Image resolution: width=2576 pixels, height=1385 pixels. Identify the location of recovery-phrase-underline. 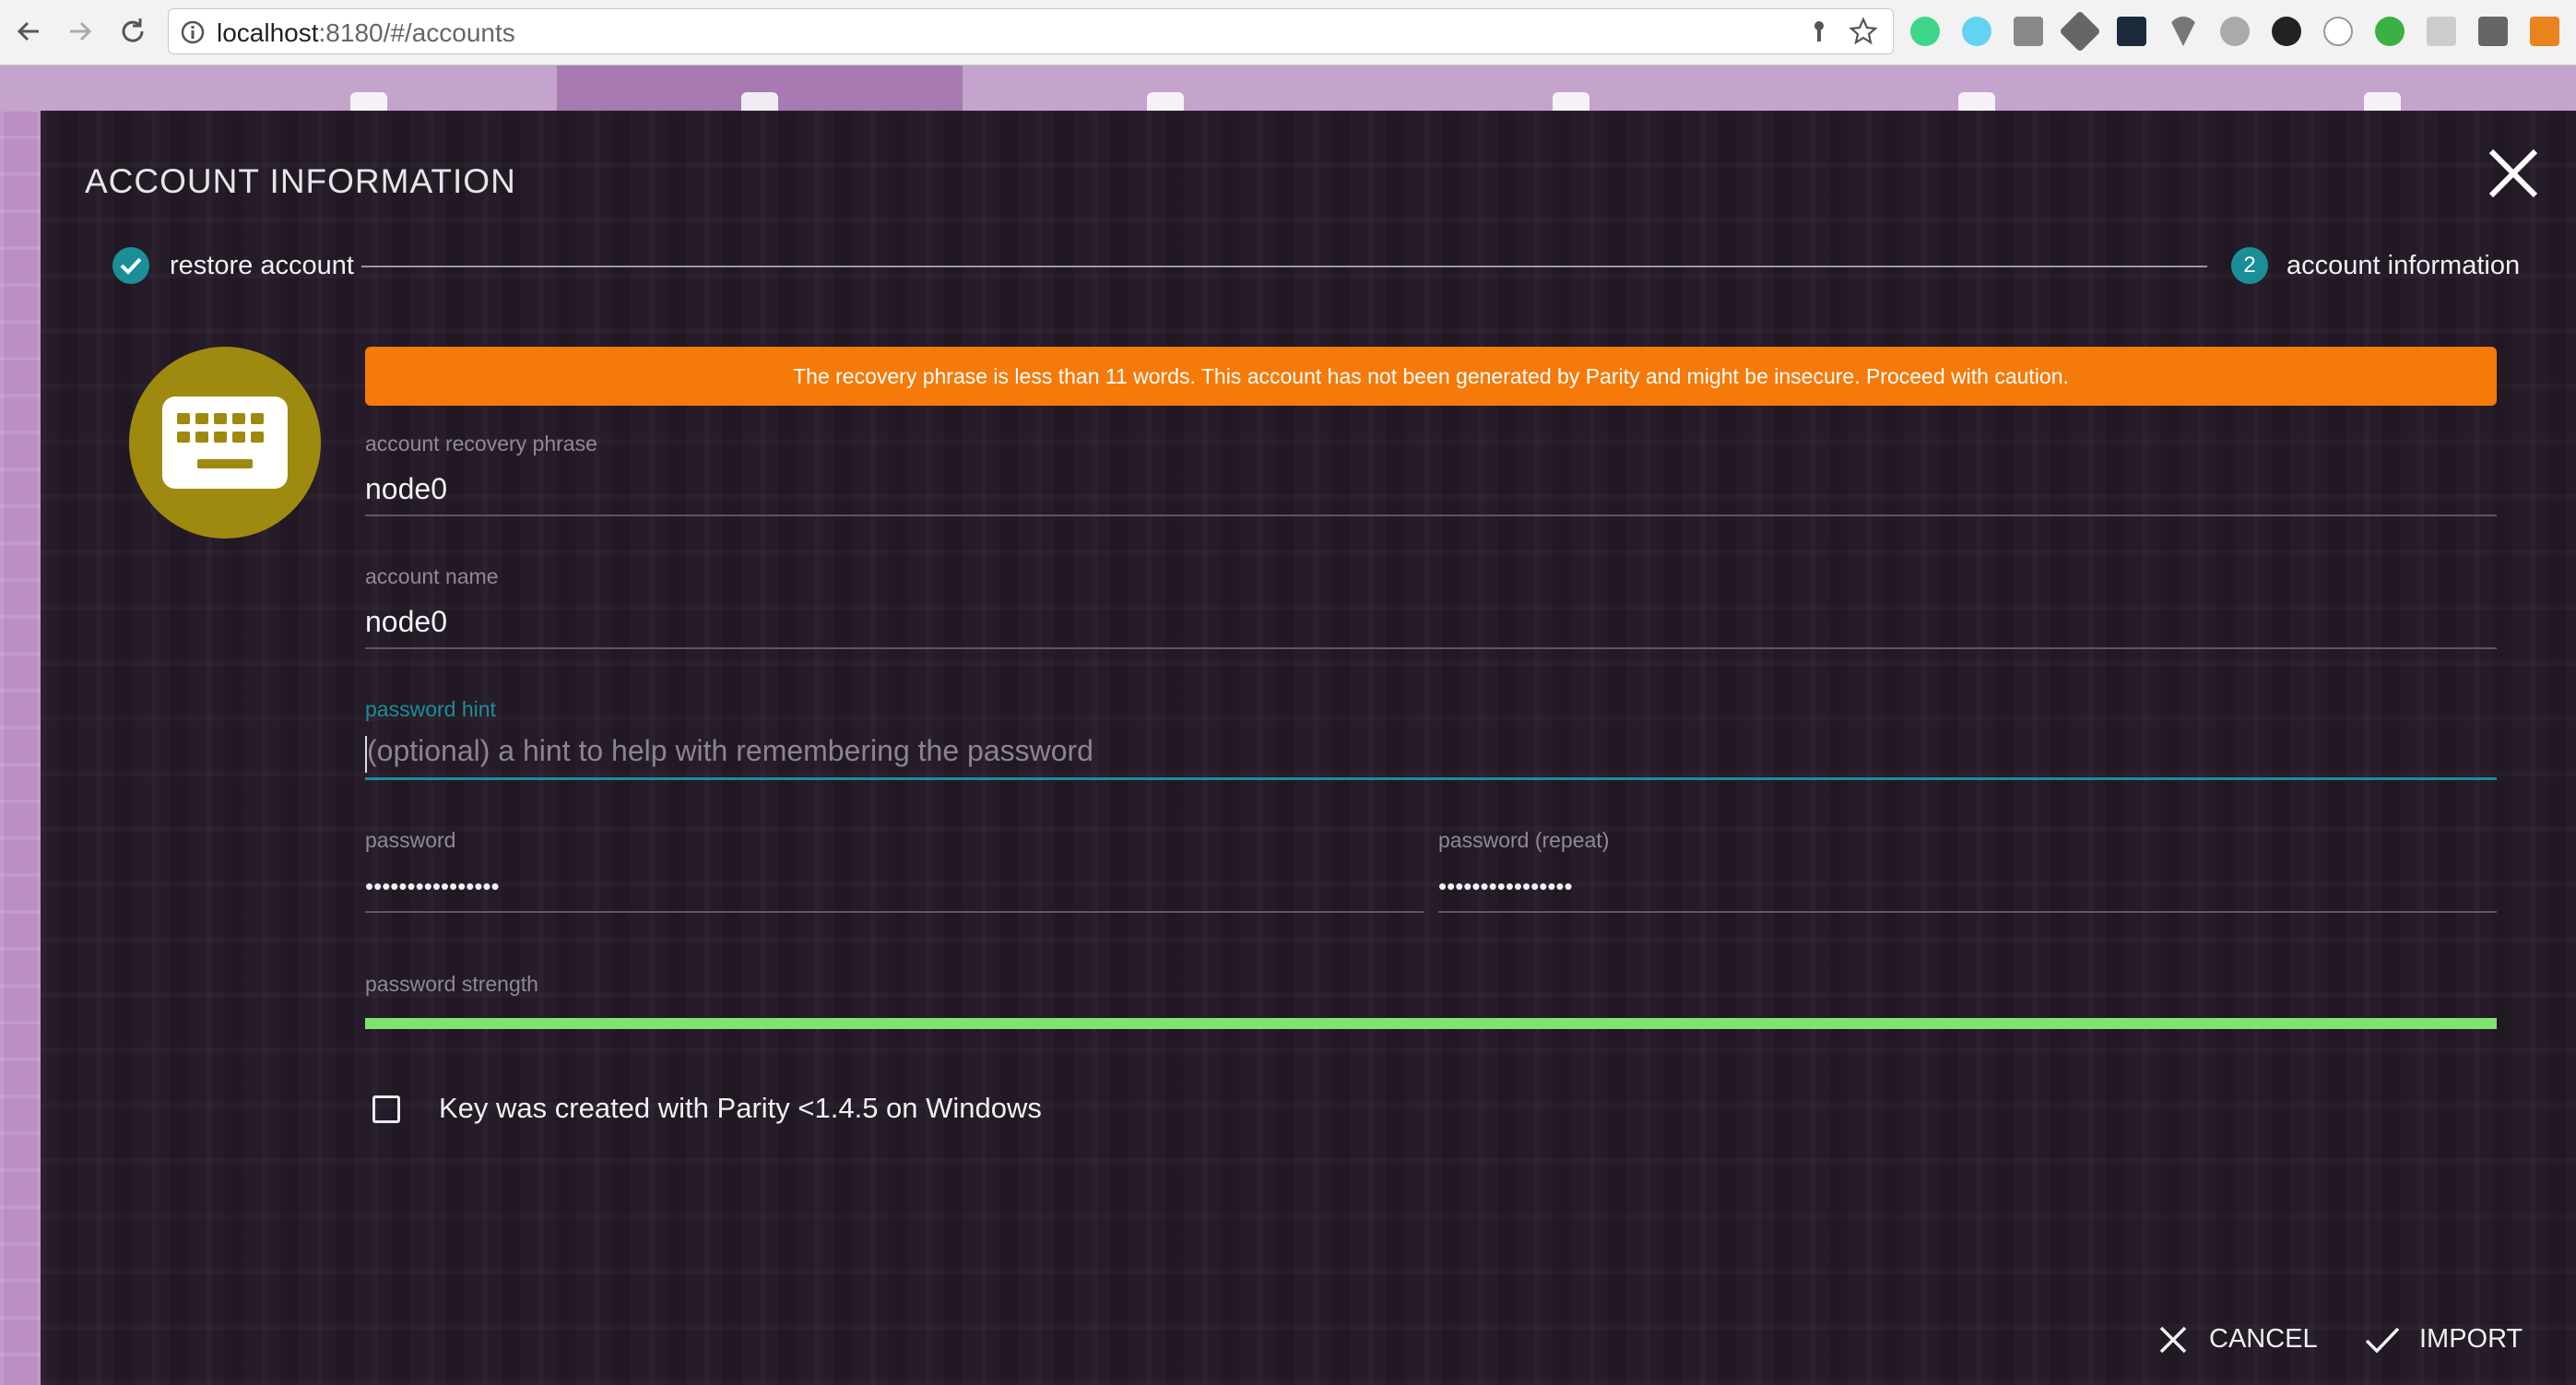
(1431, 516).